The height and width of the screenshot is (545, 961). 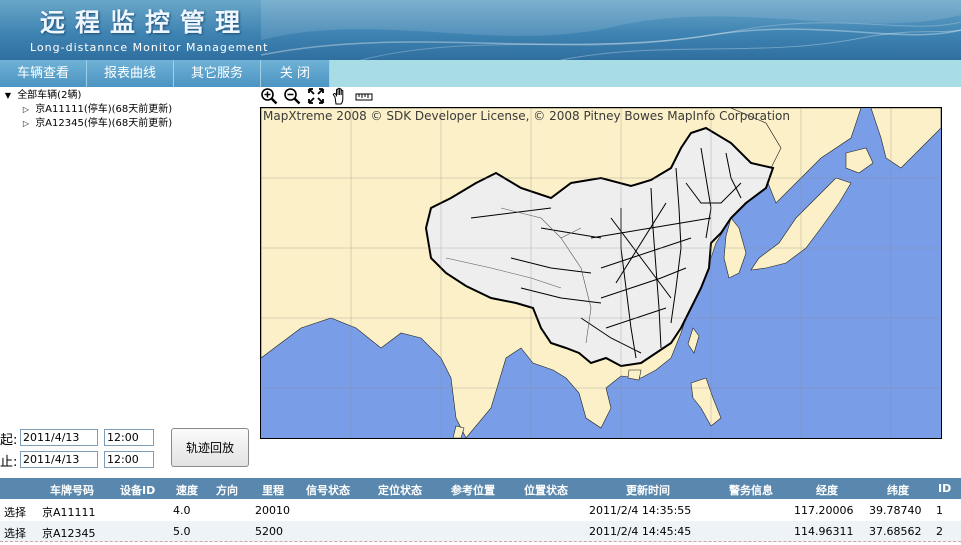 What do you see at coordinates (49, 95) in the screenshot?
I see `tree-root-label: 全部车辆(2辆)` at bounding box center [49, 95].